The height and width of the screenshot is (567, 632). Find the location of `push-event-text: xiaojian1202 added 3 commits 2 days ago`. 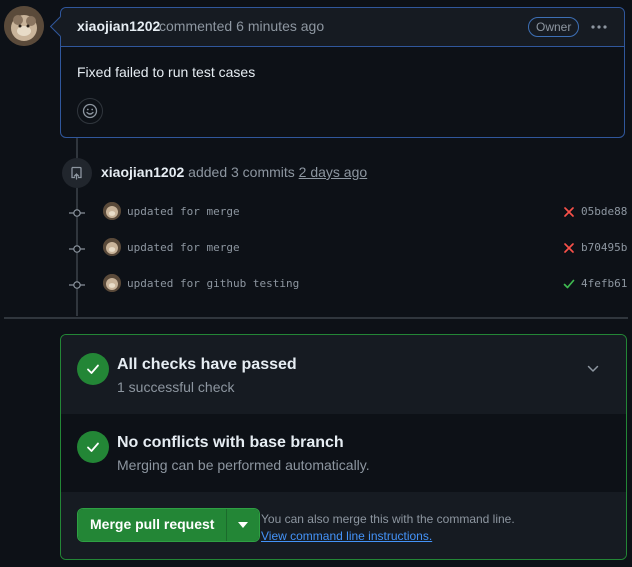

push-event-text: xiaojian1202 added 3 commits 2 days ago is located at coordinates (234, 172).